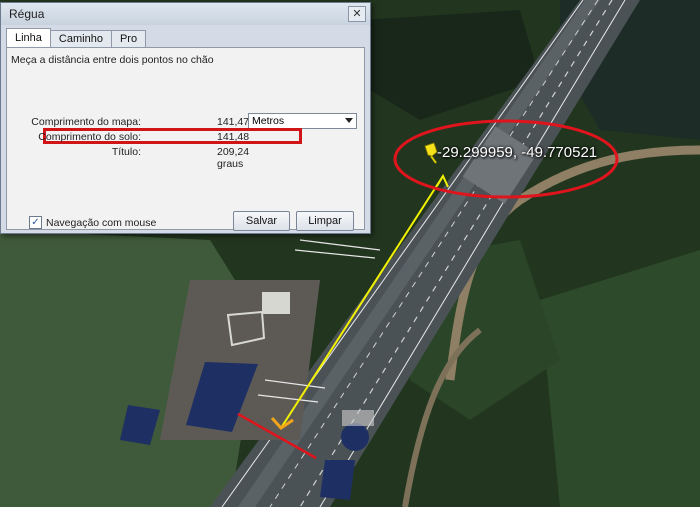  What do you see at coordinates (261, 221) in the screenshot?
I see `save-button: Salvar` at bounding box center [261, 221].